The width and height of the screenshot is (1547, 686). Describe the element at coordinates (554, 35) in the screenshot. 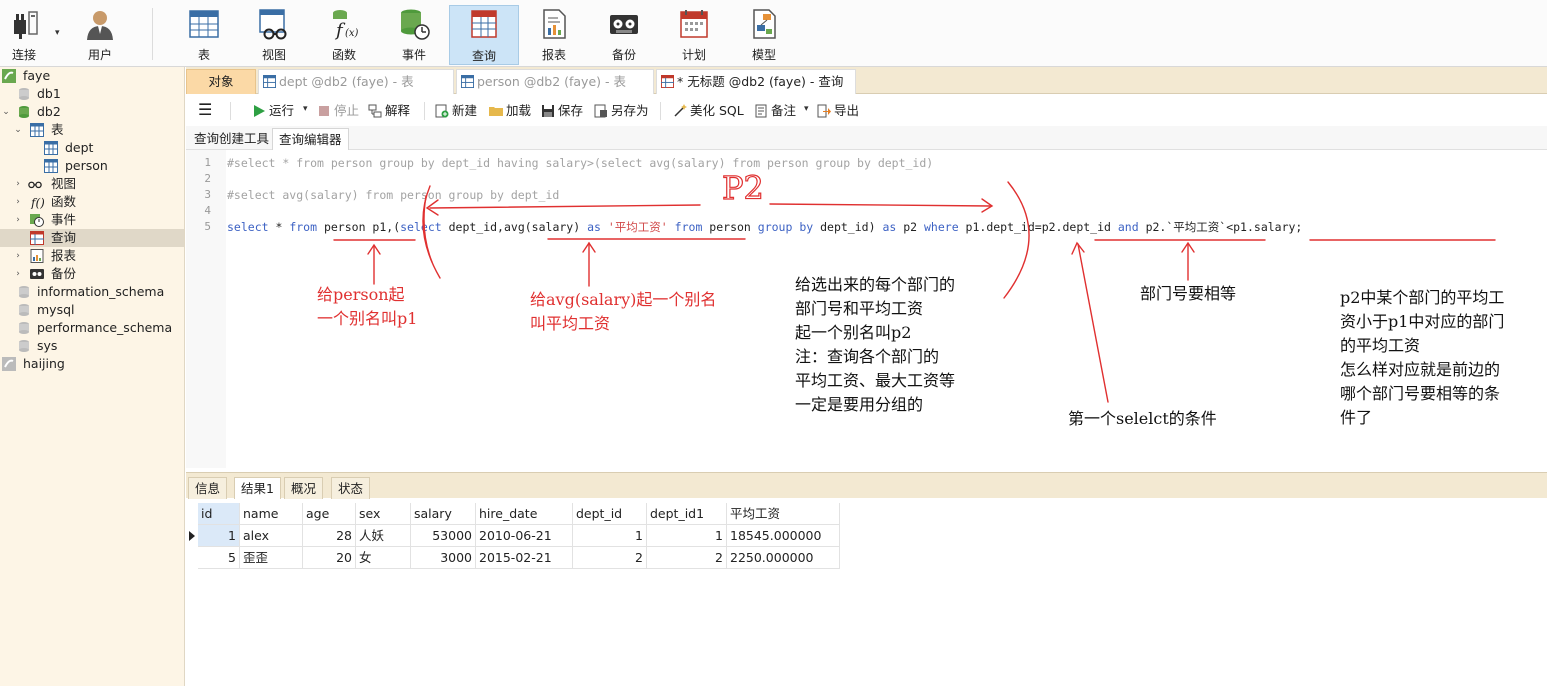

I see `toolbar-report-button: 报表` at that location.